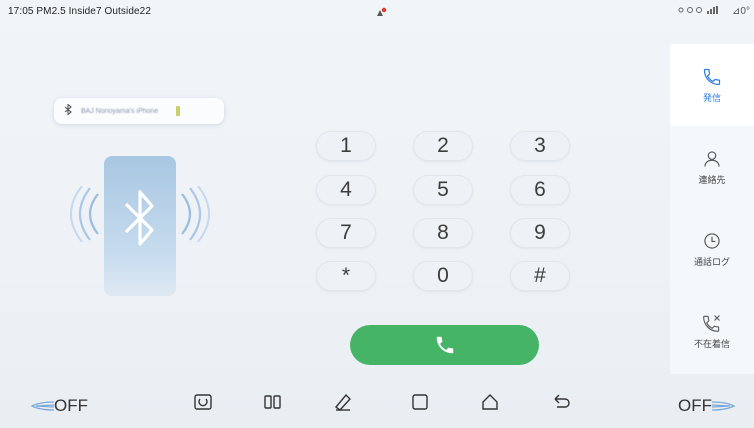 This screenshot has height=428, width=754. Describe the element at coordinates (443, 190) in the screenshot. I see `key-5: 5` at that location.